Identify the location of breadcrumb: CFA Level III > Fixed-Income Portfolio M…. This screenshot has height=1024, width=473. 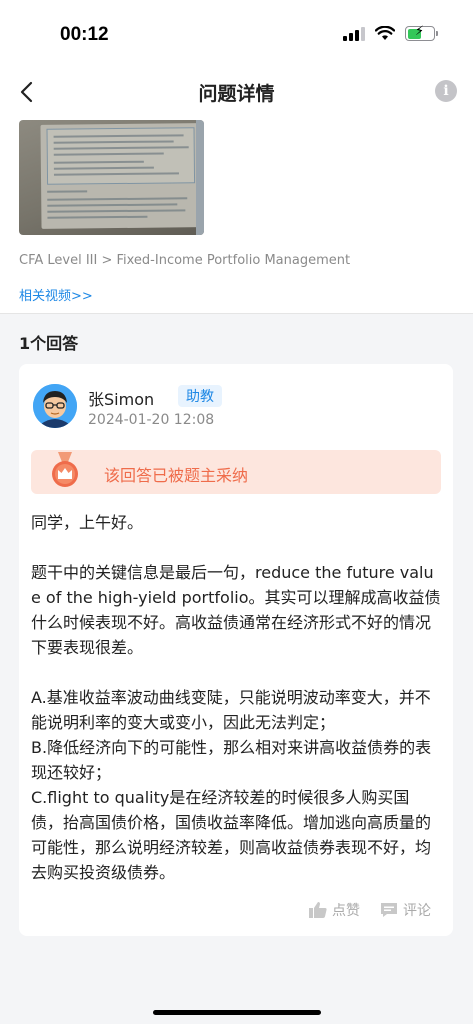
(185, 260).